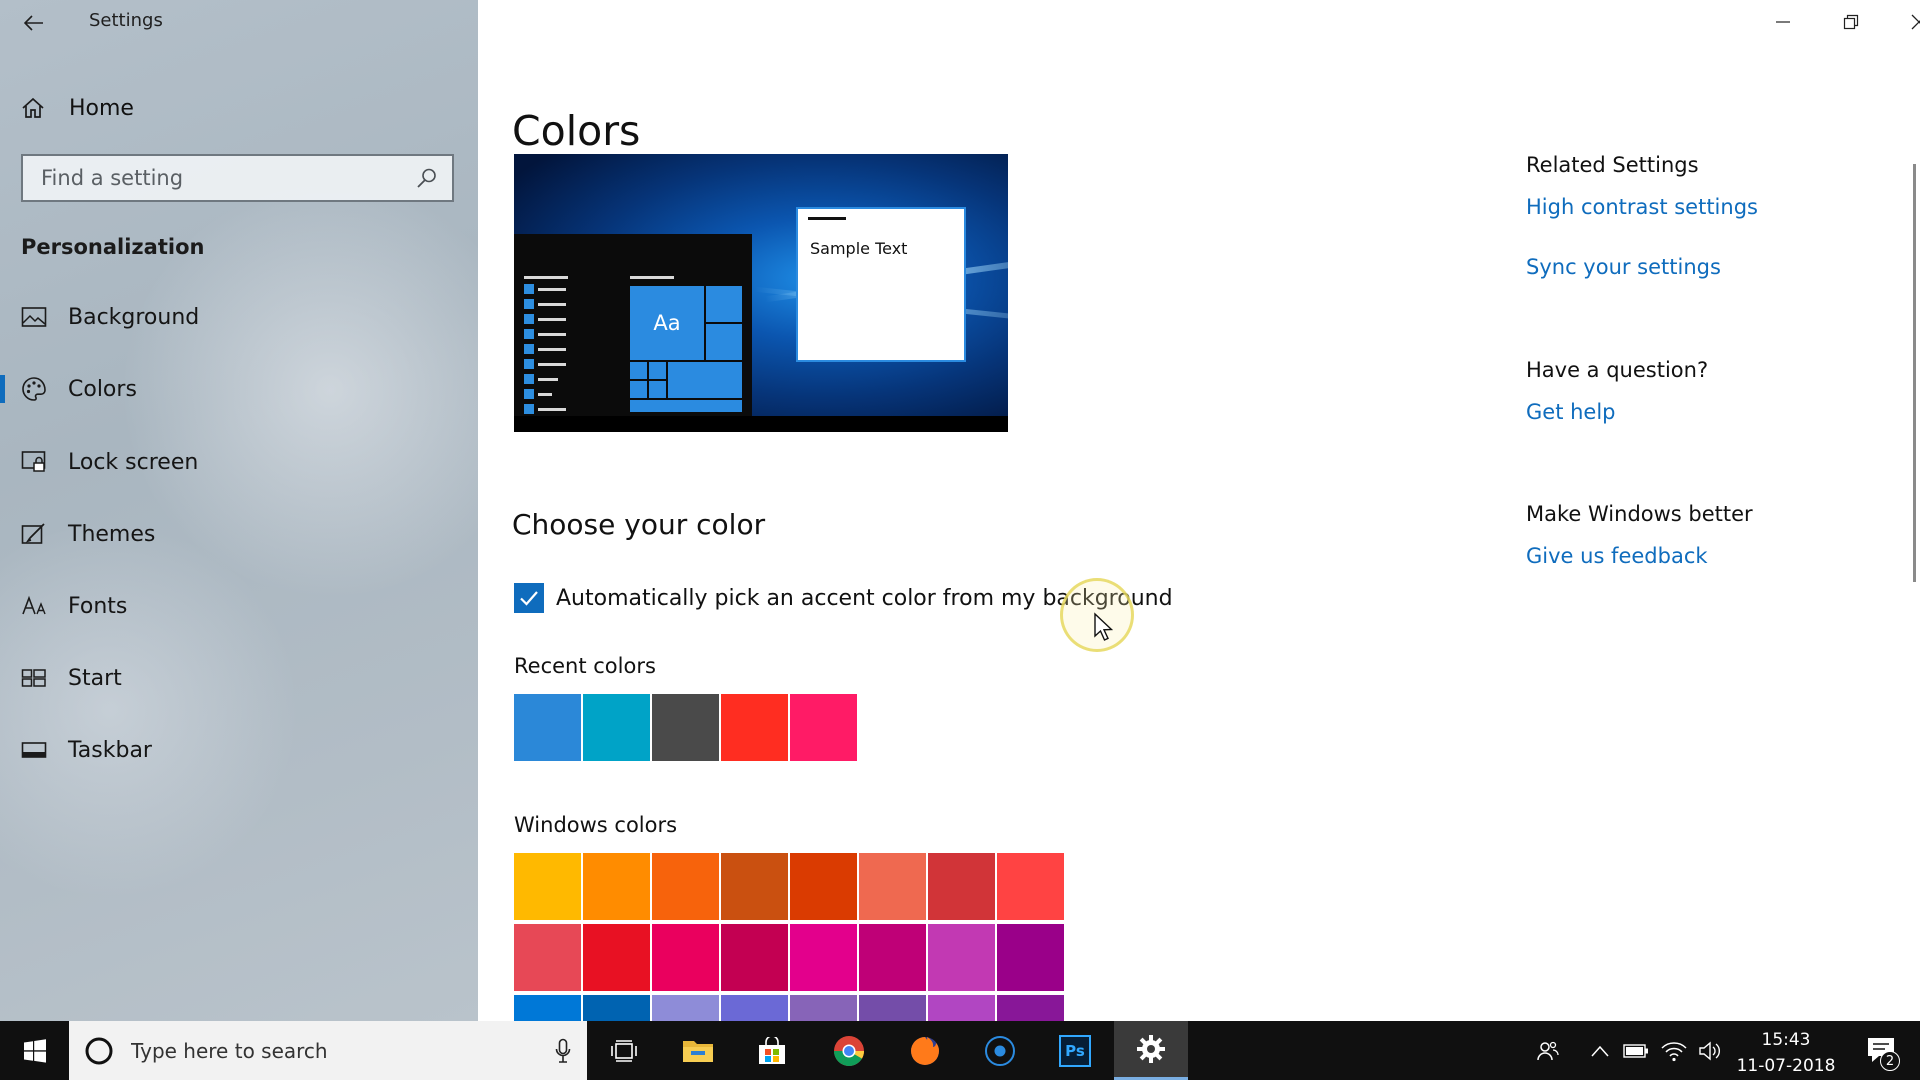 Image resolution: width=1920 pixels, height=1080 pixels. I want to click on sidebar-item-label: Lock screen, so click(133, 462).